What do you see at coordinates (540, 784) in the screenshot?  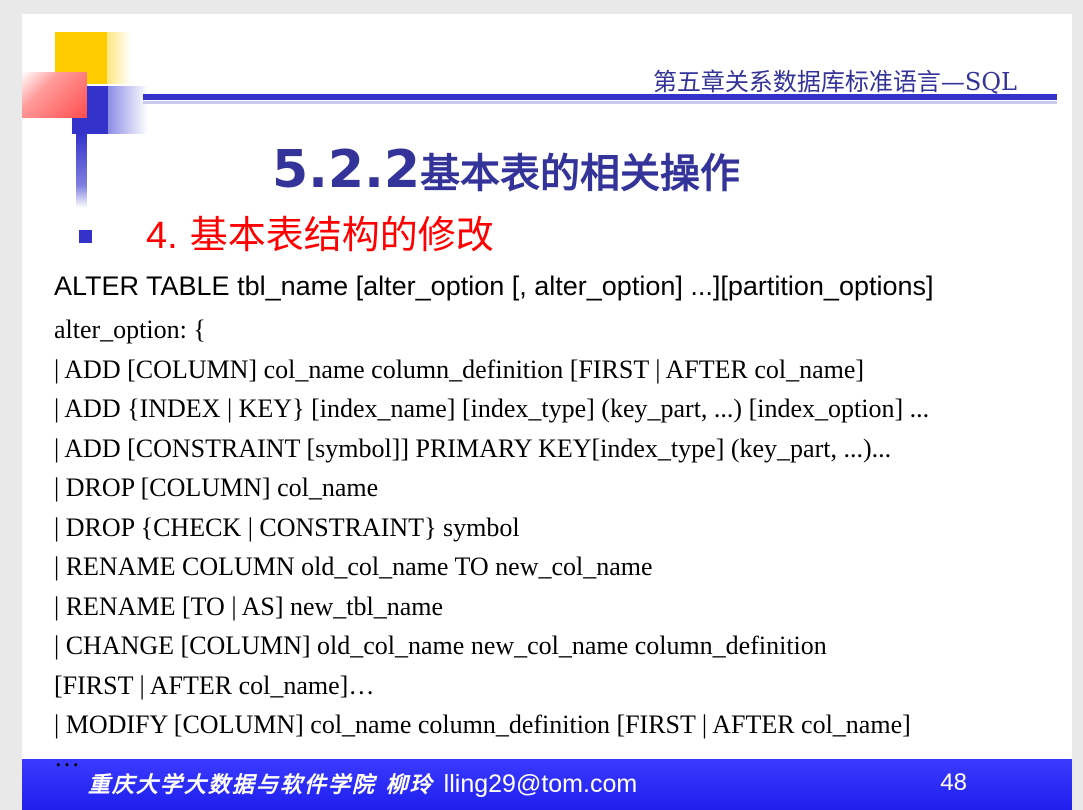 I see `footer-email: lling29@tom.com` at bounding box center [540, 784].